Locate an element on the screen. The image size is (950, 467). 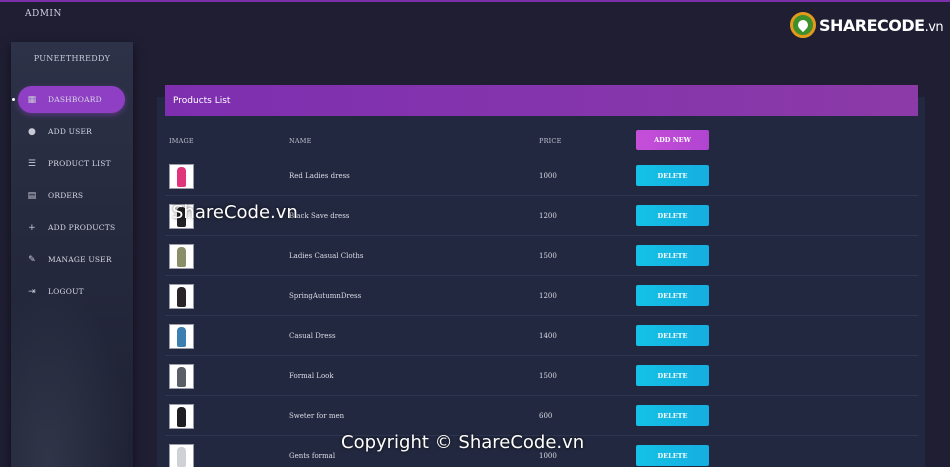
sidebar-item-product-list: ☰ PRODUCT LIST is located at coordinates (72, 163).